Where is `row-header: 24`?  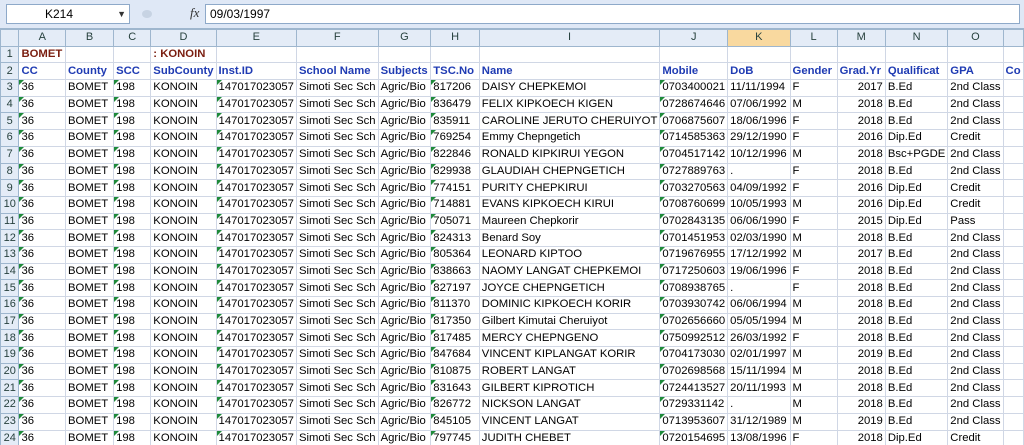
row-header: 24 is located at coordinates (10, 437).